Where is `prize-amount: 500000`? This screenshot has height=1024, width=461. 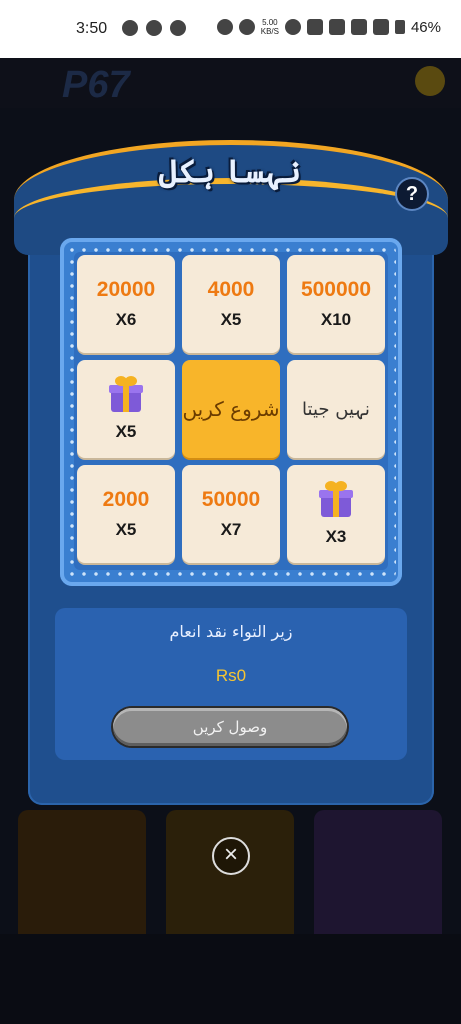 prize-amount: 500000 is located at coordinates (336, 289).